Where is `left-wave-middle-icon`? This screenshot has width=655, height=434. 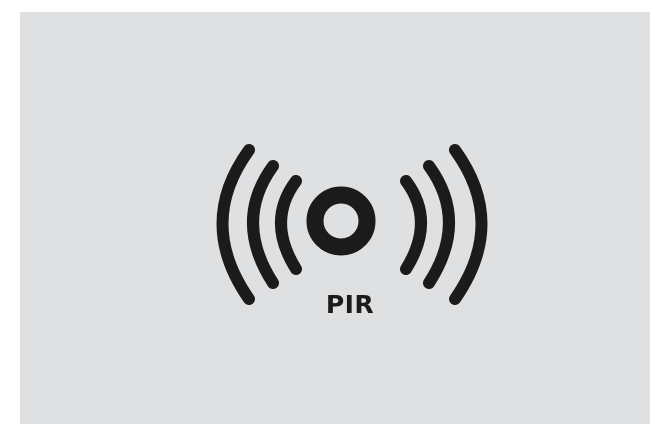
left-wave-middle-icon is located at coordinates (263, 224).